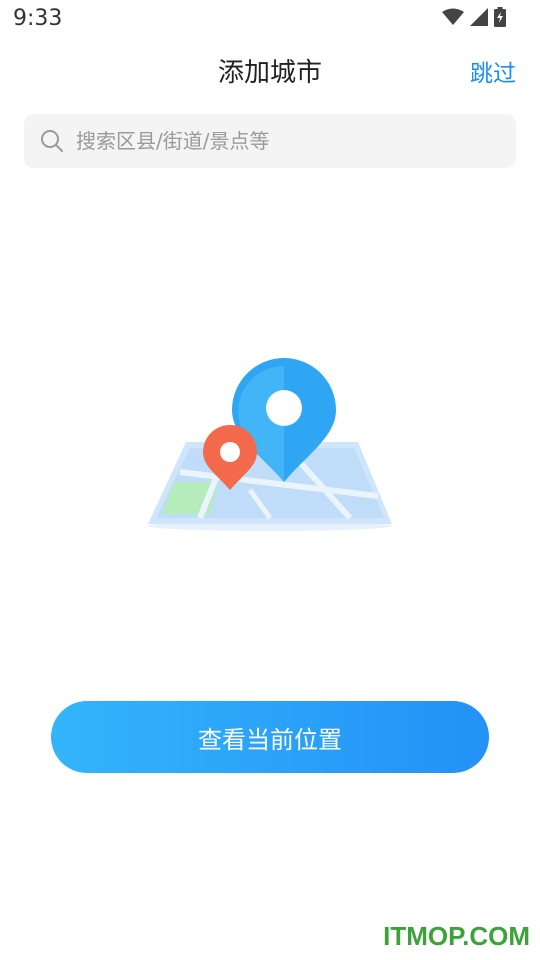 The width and height of the screenshot is (540, 960). What do you see at coordinates (269, 73) in the screenshot?
I see `page-title: 添加城市` at bounding box center [269, 73].